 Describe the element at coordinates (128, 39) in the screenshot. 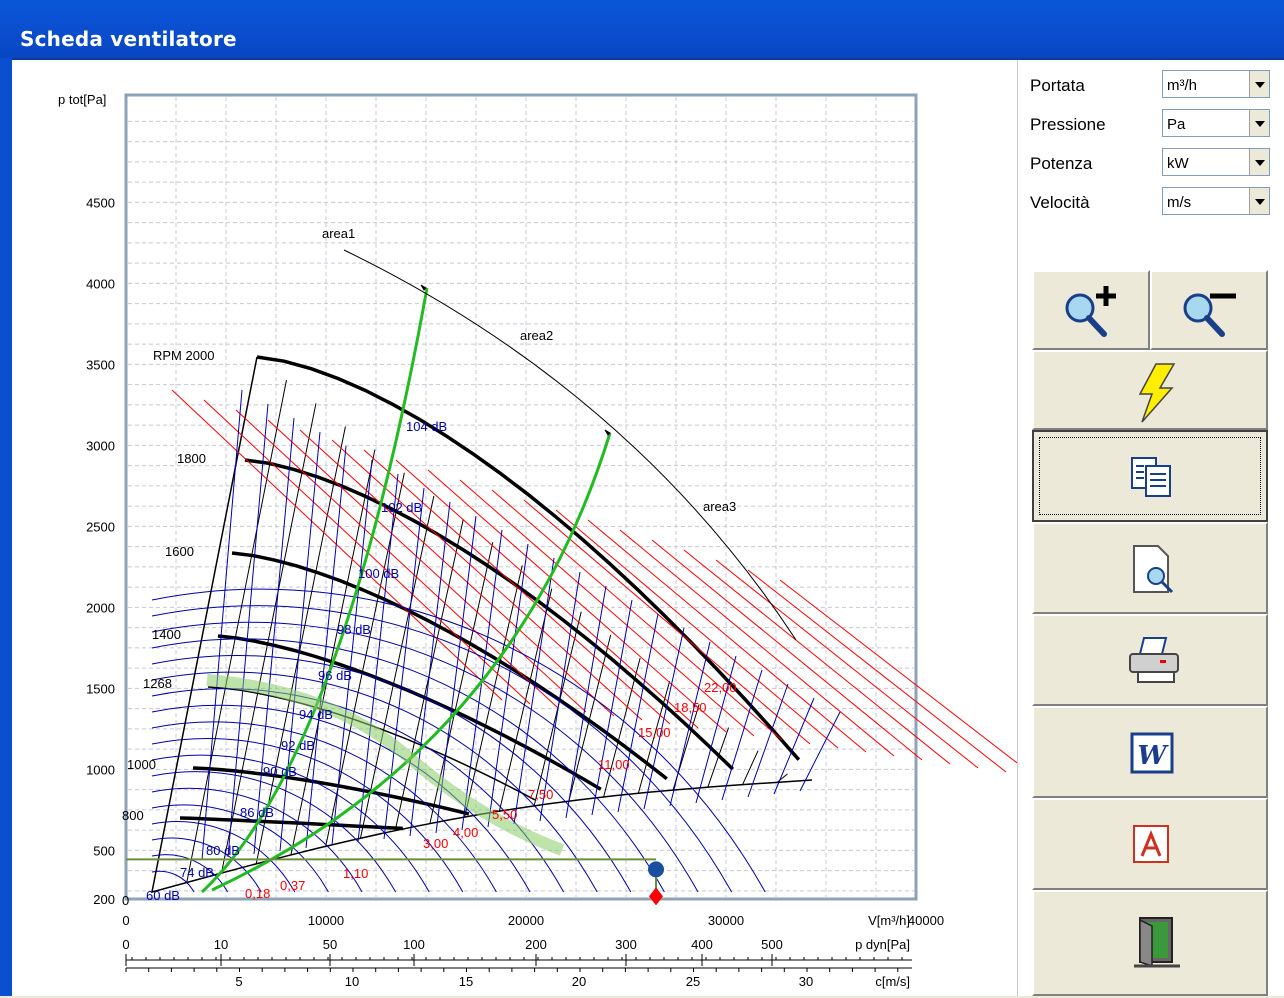

I see `window-title: Scheda ventilatore` at that location.